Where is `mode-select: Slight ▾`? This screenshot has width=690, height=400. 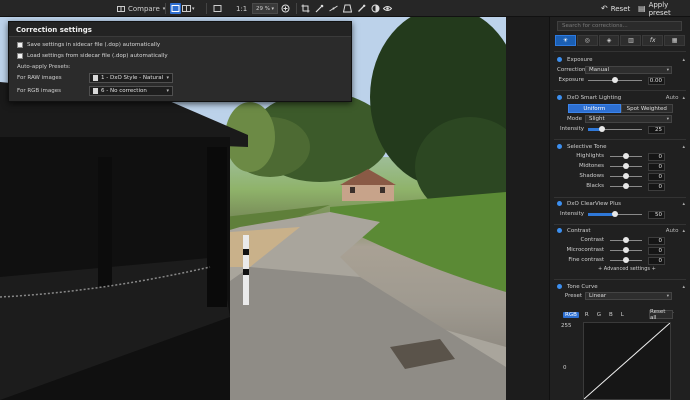
mode-select: Slight ▾ is located at coordinates (628, 119).